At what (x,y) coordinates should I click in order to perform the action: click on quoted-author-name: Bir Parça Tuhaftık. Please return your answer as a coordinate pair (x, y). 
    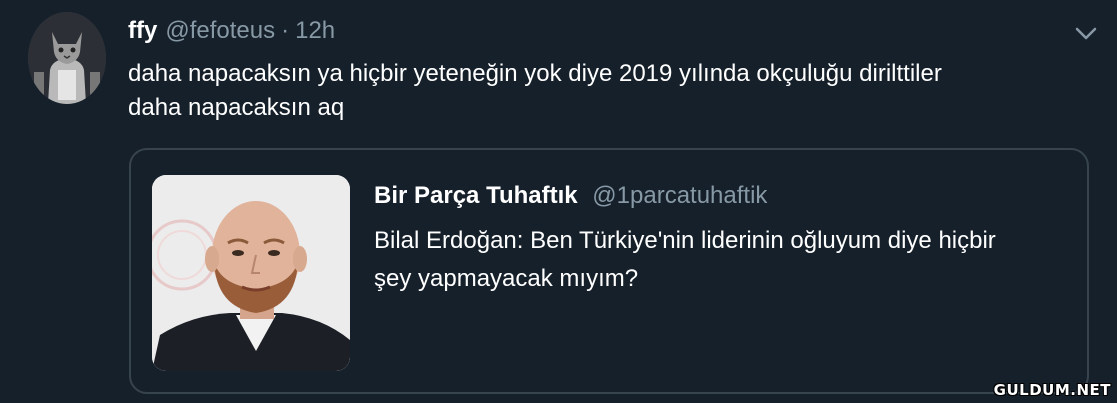
    Looking at the image, I should click on (476, 195).